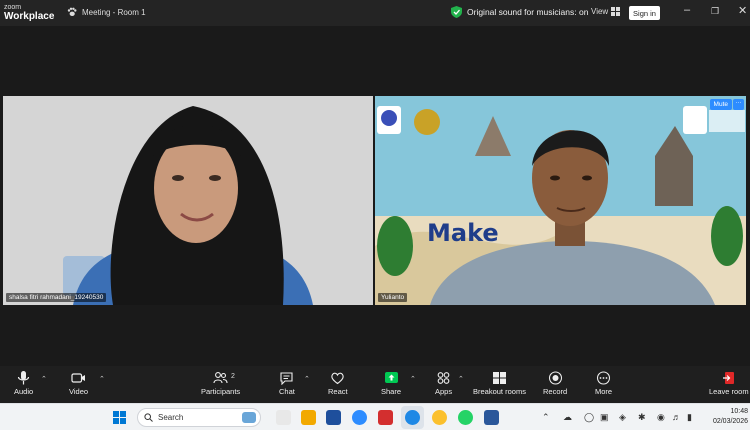  Describe the element at coordinates (604, 391) in the screenshot. I see `more-label: More` at that location.